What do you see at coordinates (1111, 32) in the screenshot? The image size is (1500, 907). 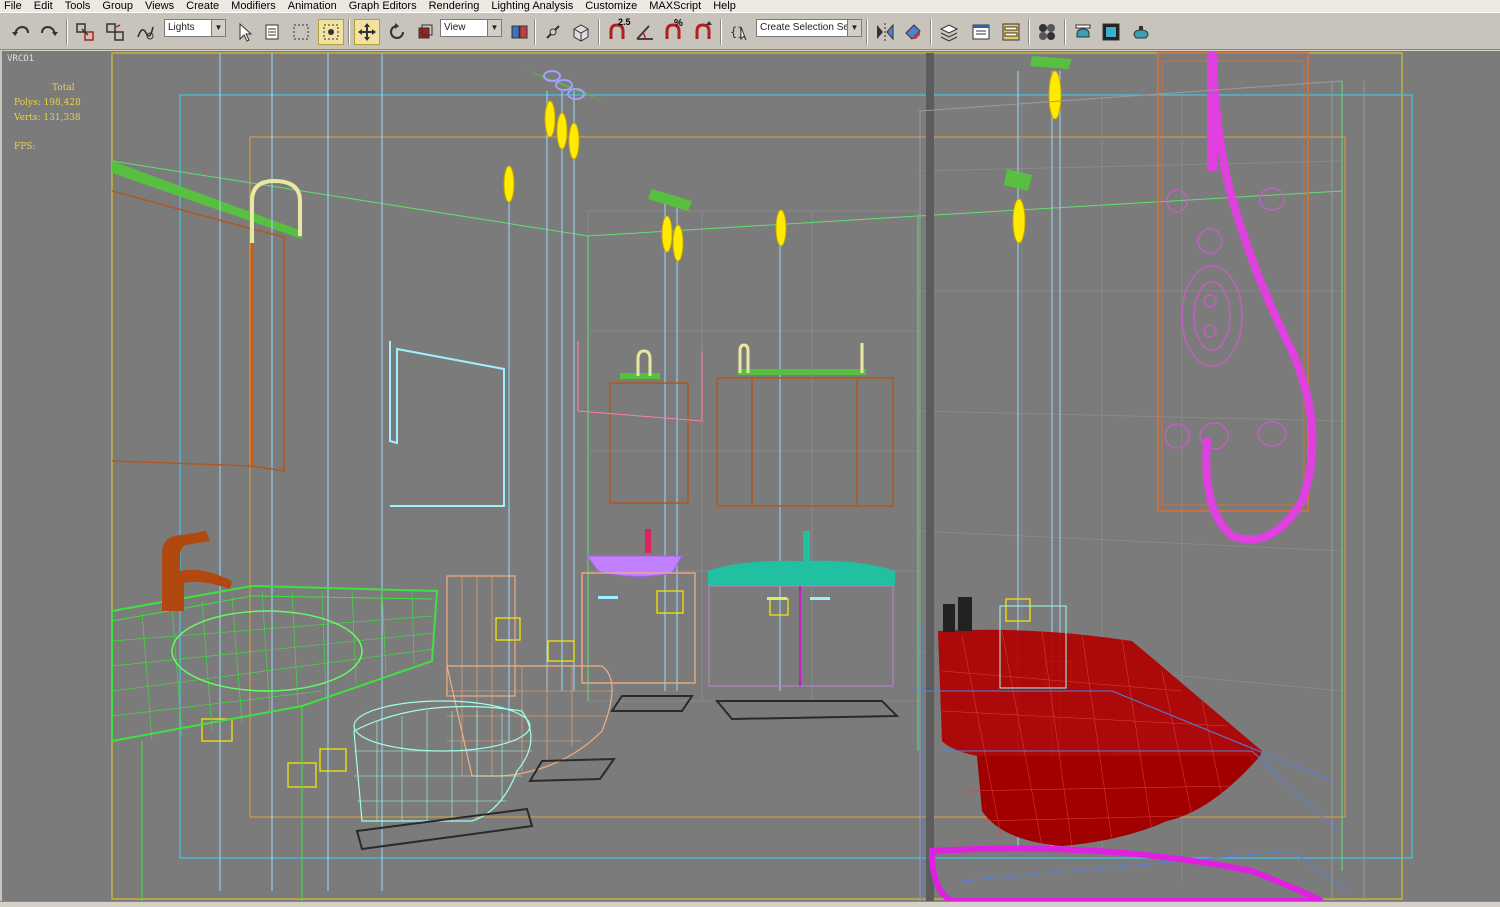 I see `rendered-frame-window-icon` at bounding box center [1111, 32].